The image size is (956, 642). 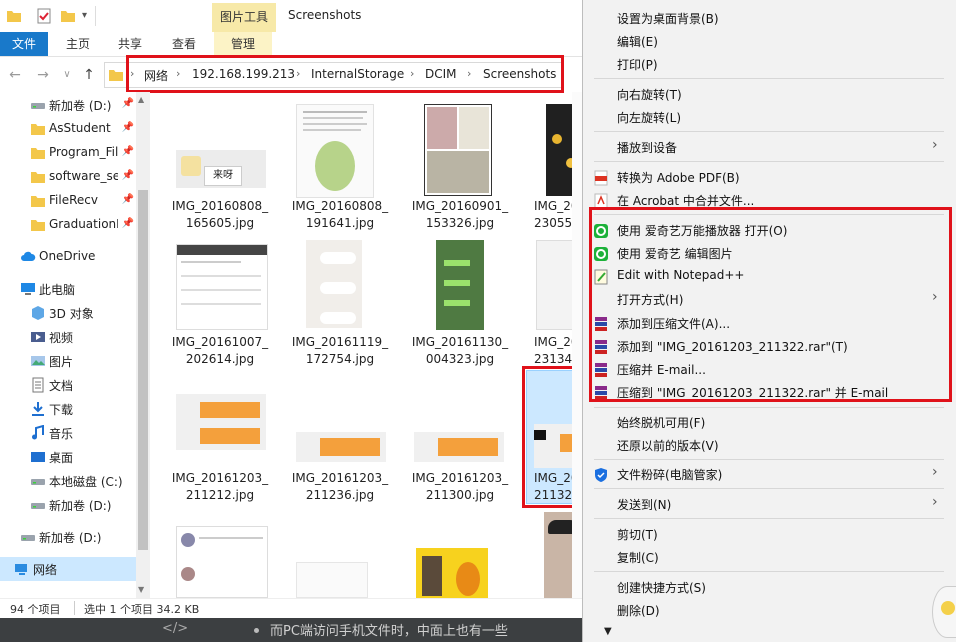 I want to click on context-menu-item: 剪切(T), so click(x=637, y=534).